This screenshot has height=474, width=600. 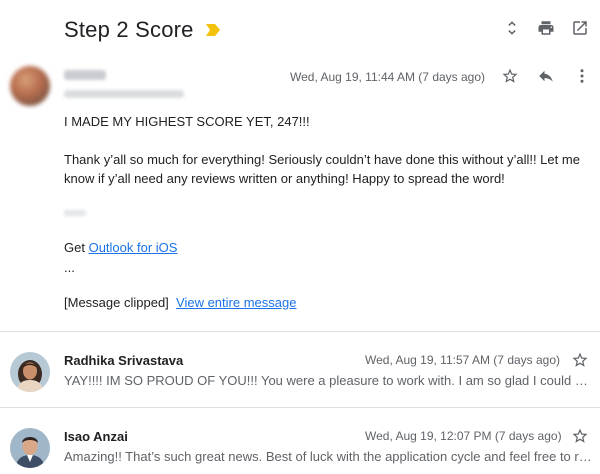 What do you see at coordinates (580, 28) in the screenshot?
I see `open-in-new-window-icon` at bounding box center [580, 28].